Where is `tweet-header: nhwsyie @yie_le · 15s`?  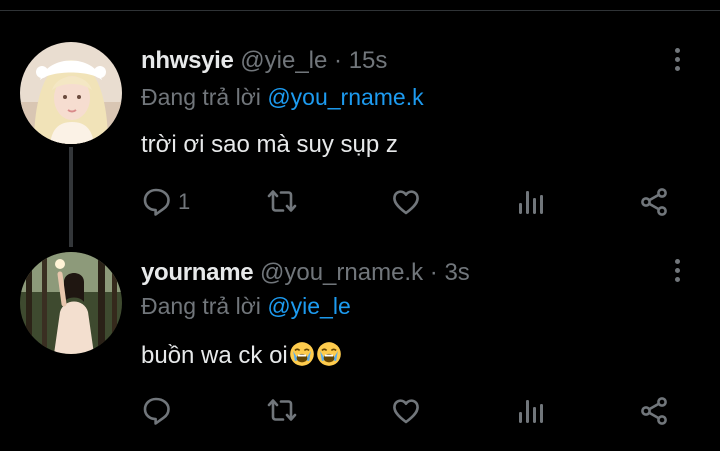
tweet-header: nhwsyie @yie_le · 15s is located at coordinates (264, 61).